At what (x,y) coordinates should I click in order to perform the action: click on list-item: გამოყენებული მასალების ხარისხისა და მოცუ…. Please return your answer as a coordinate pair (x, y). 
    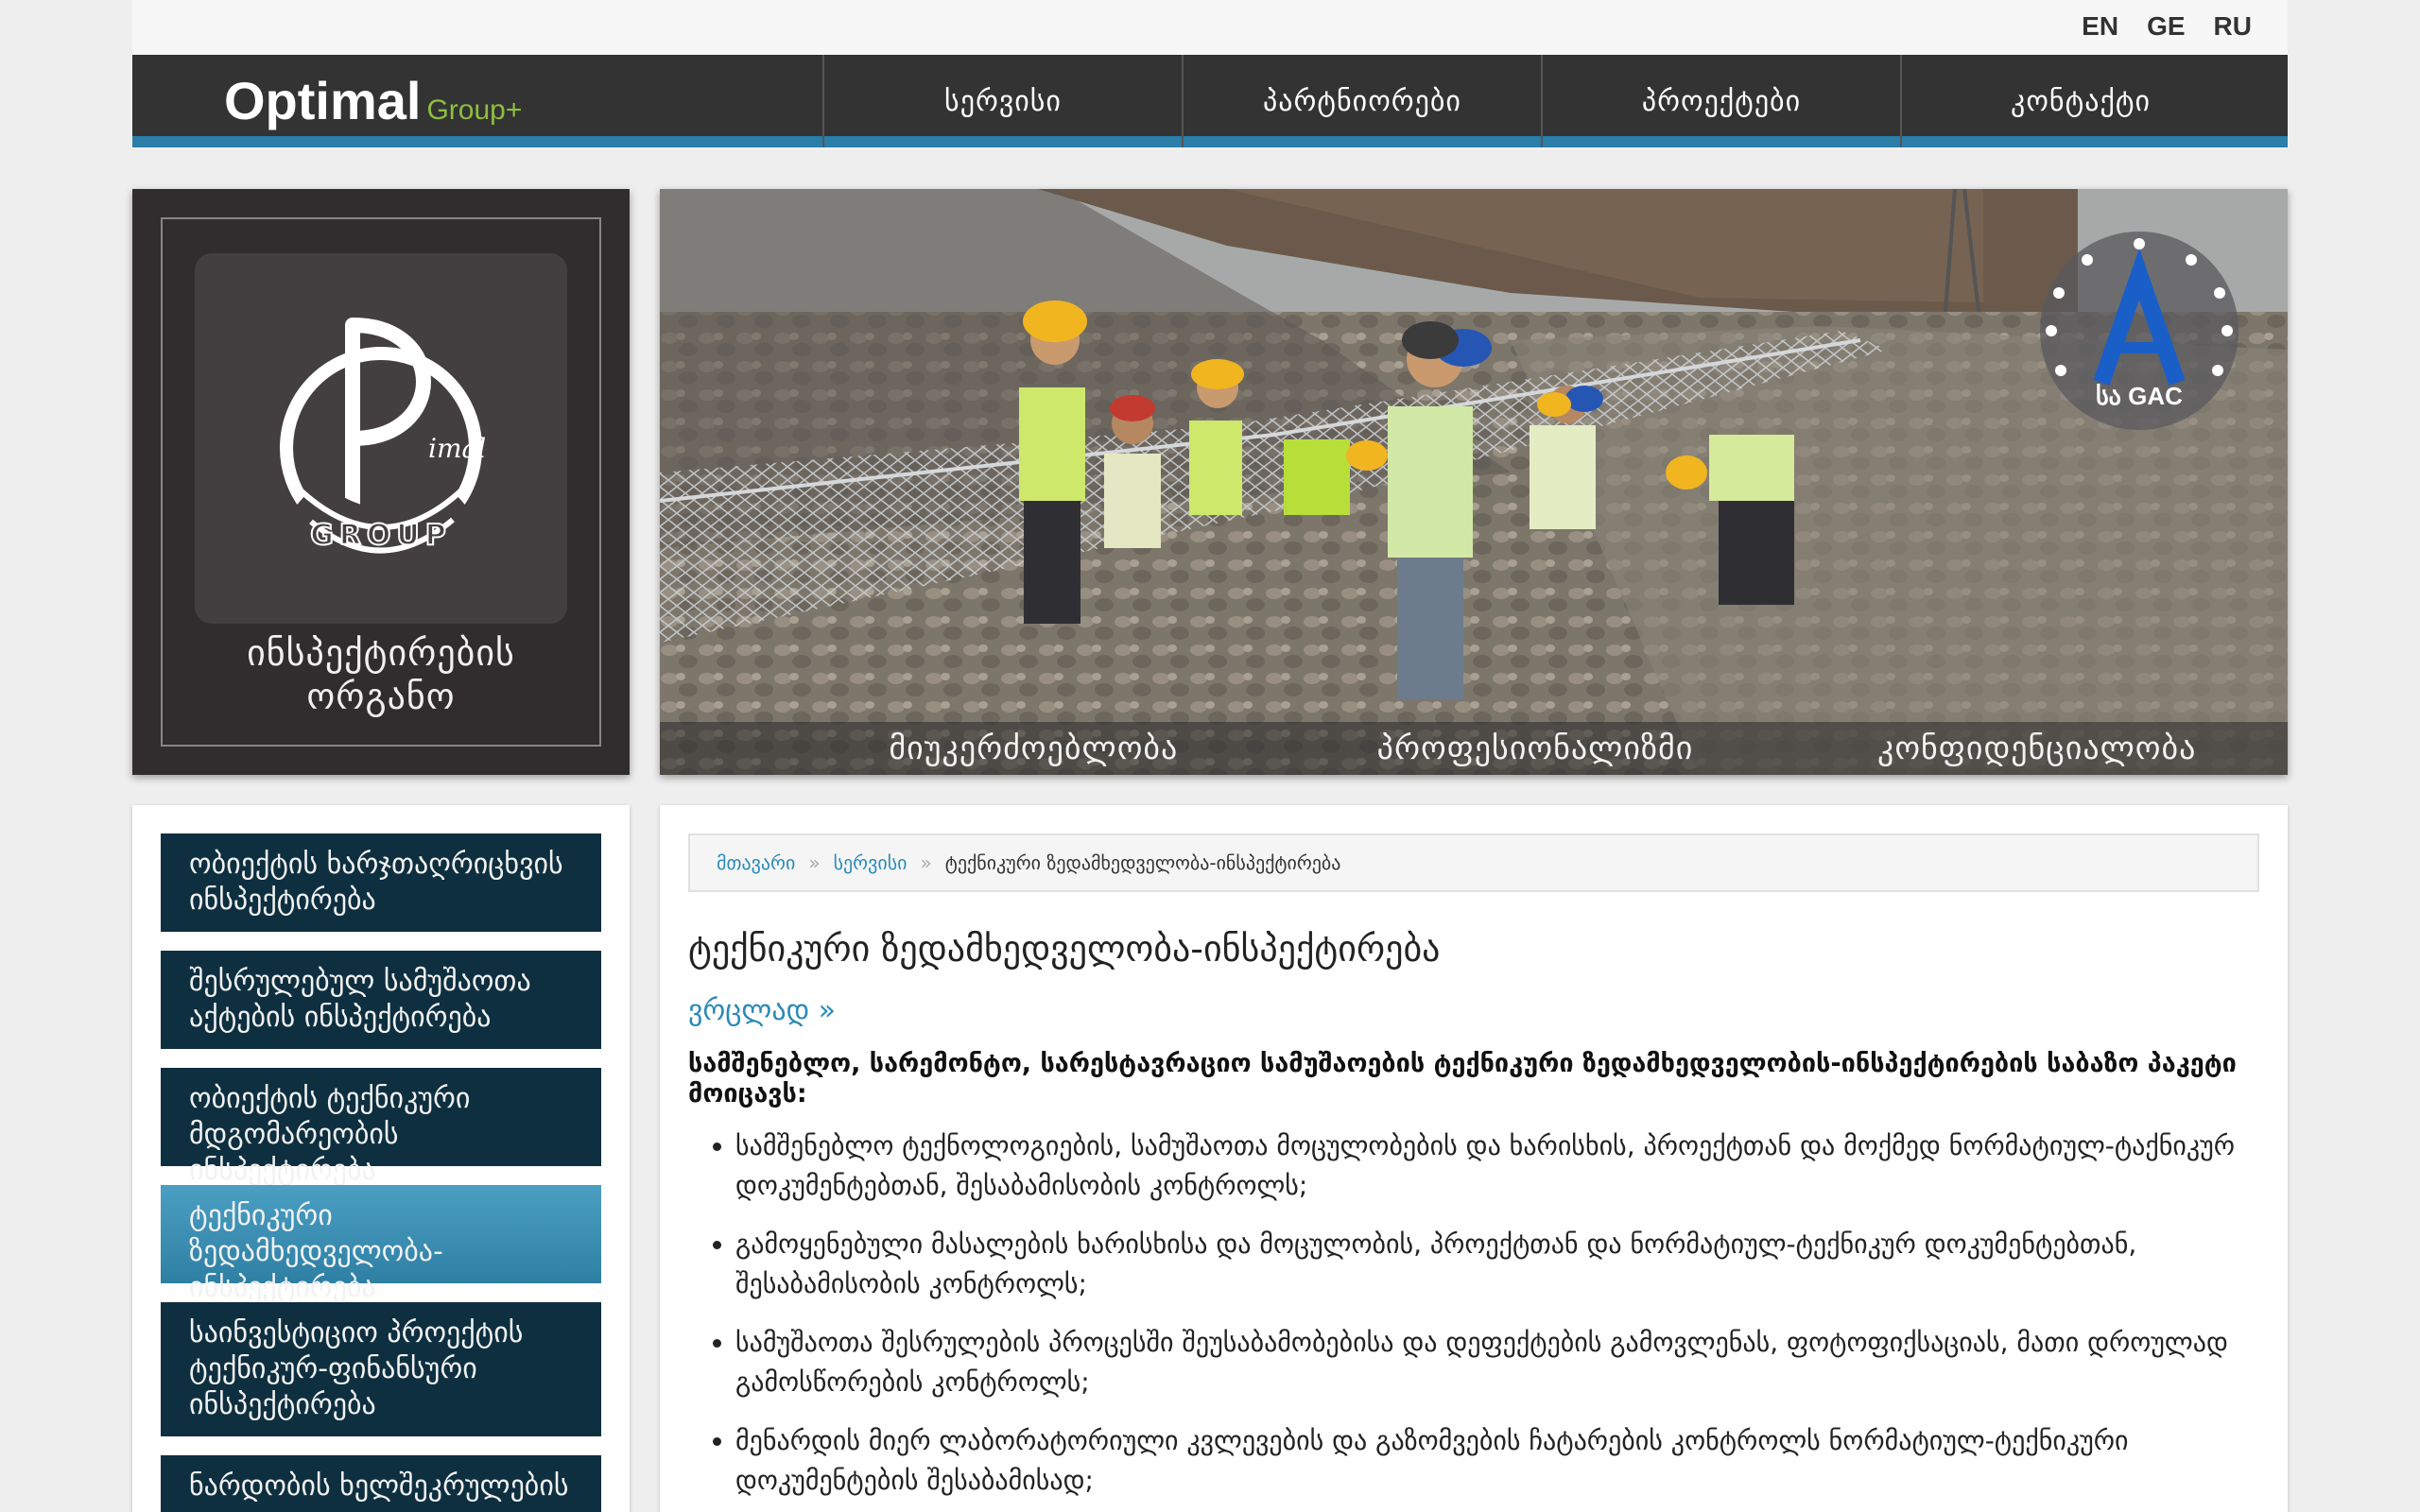
    Looking at the image, I should click on (1496, 1264).